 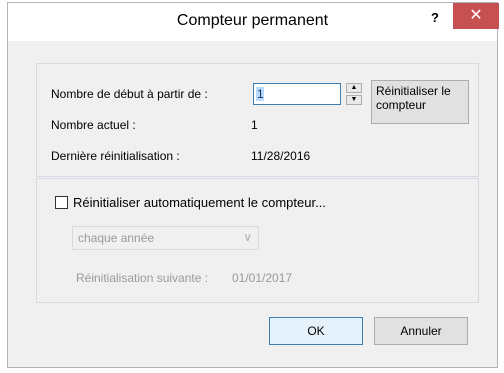 What do you see at coordinates (254, 125) in the screenshot?
I see `current-number-value: 1` at bounding box center [254, 125].